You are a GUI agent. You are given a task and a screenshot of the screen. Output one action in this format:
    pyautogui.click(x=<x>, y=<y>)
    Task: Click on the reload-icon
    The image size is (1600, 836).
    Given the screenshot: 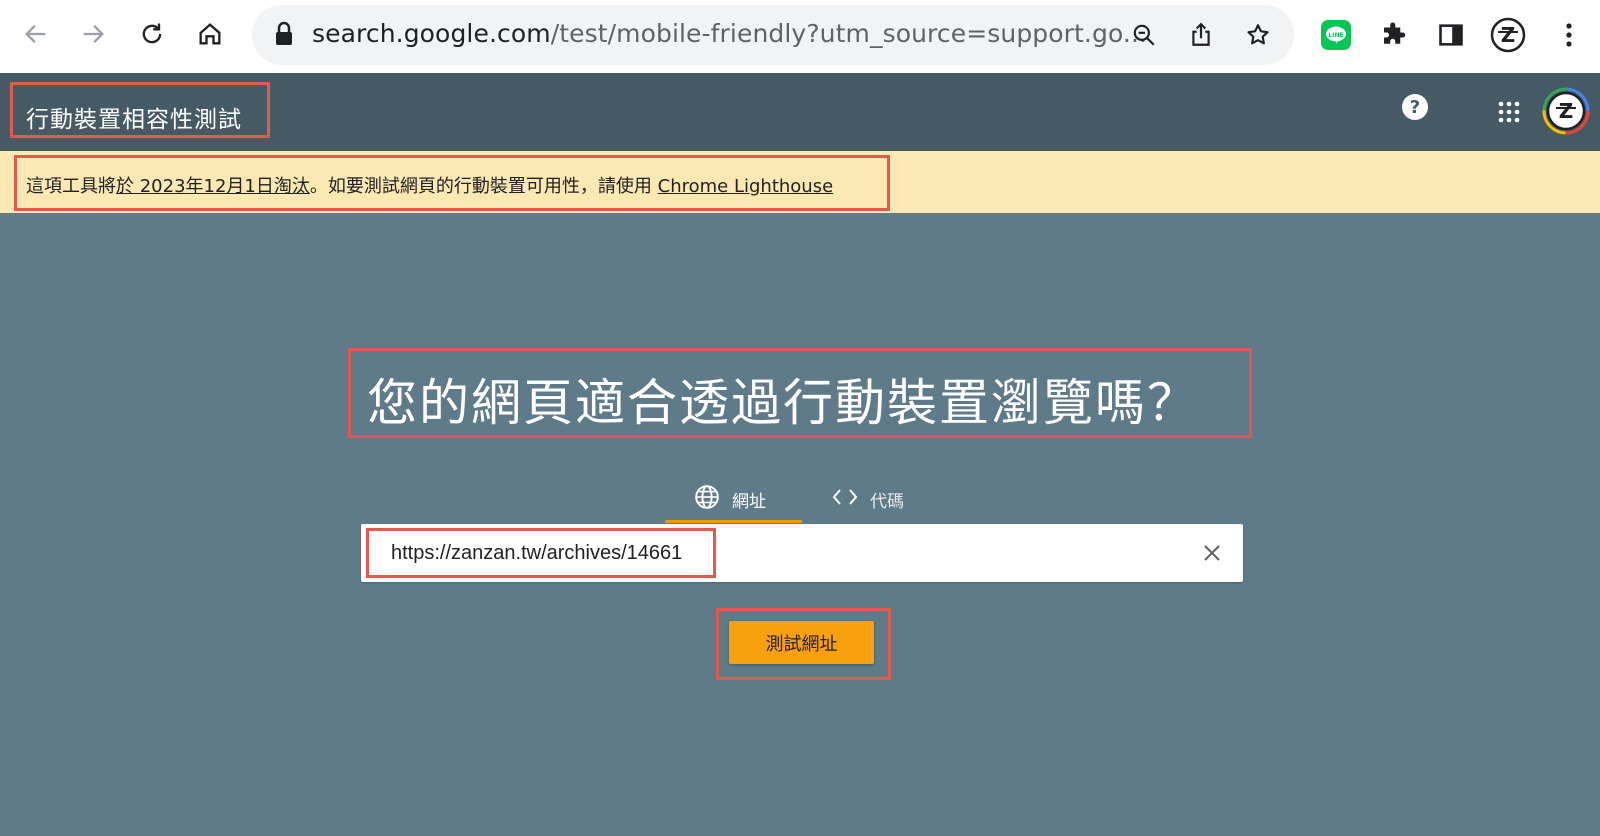 What is the action you would take?
    pyautogui.click(x=152, y=34)
    